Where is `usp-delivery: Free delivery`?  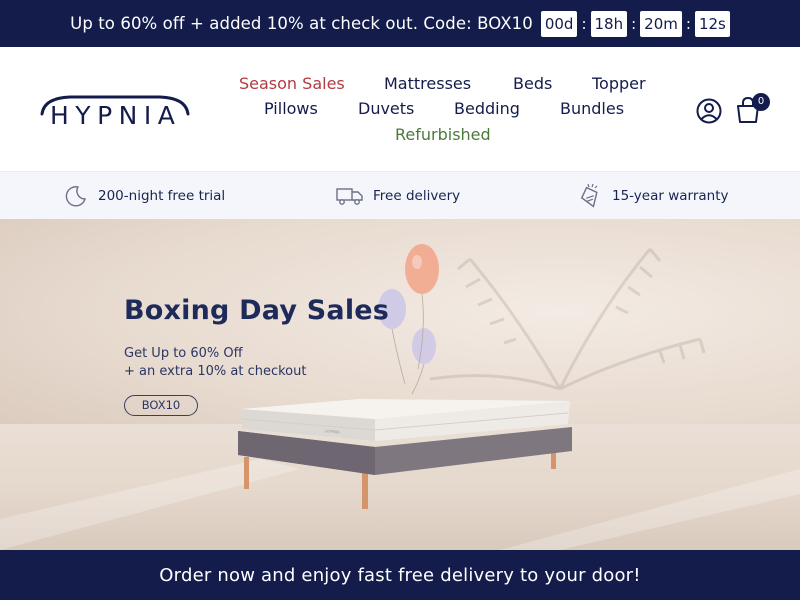 usp-delivery: Free delivery is located at coordinates (398, 195).